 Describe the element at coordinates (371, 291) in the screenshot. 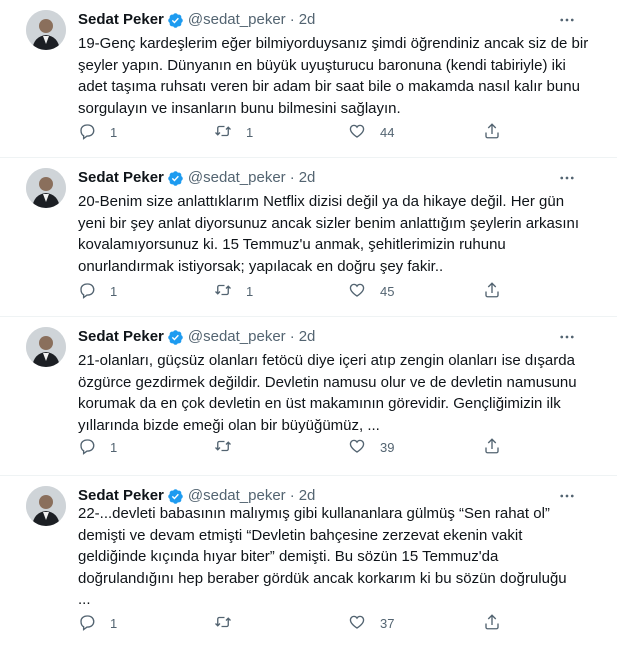

I see `like-button: 45` at that location.